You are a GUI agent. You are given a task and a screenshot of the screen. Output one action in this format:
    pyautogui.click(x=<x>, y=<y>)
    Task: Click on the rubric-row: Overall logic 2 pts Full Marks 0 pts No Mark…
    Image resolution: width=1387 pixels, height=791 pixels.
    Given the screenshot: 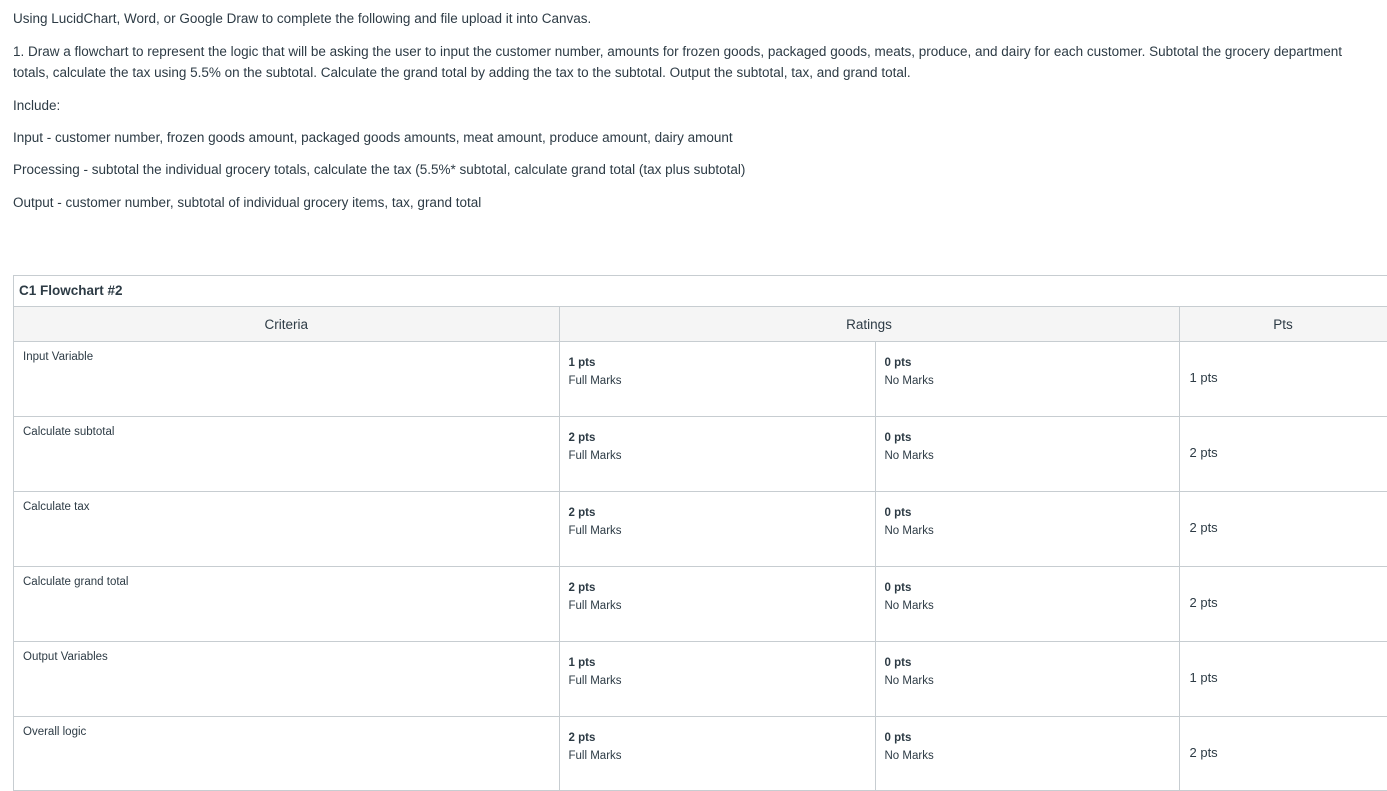 What is the action you would take?
    pyautogui.click(x=700, y=753)
    